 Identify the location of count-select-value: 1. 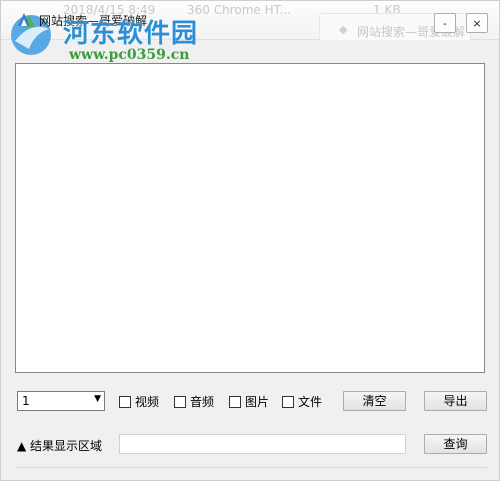
(26, 401).